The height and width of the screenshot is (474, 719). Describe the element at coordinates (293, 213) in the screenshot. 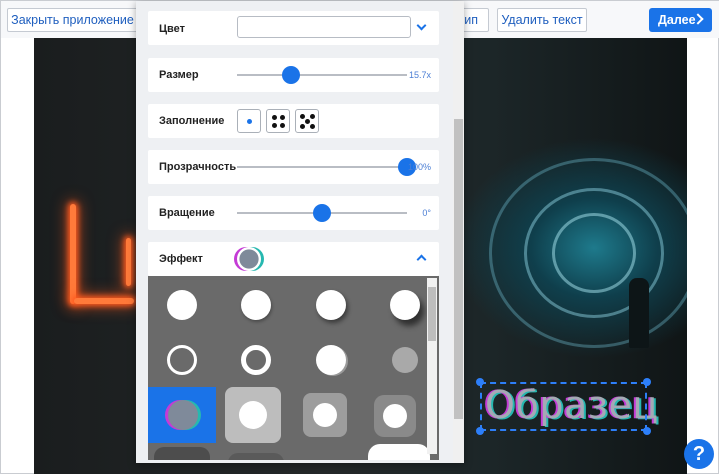

I see `rotation-row: Вращение 0°` at that location.